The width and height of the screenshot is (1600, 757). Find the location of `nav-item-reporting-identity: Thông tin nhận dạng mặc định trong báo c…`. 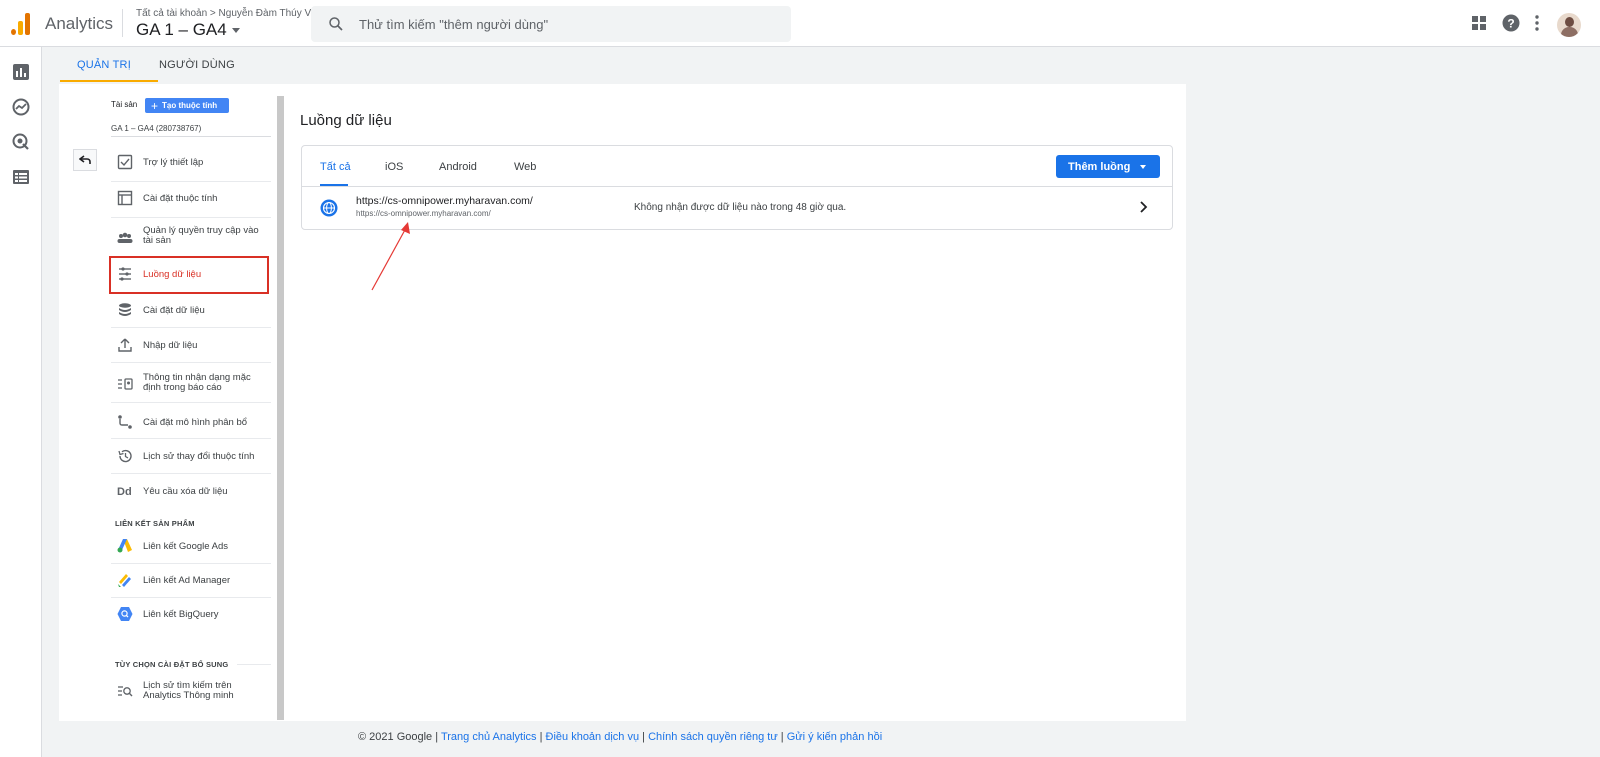

nav-item-reporting-identity: Thông tin nhận dạng mặc định trong báo c… is located at coordinates (191, 388).